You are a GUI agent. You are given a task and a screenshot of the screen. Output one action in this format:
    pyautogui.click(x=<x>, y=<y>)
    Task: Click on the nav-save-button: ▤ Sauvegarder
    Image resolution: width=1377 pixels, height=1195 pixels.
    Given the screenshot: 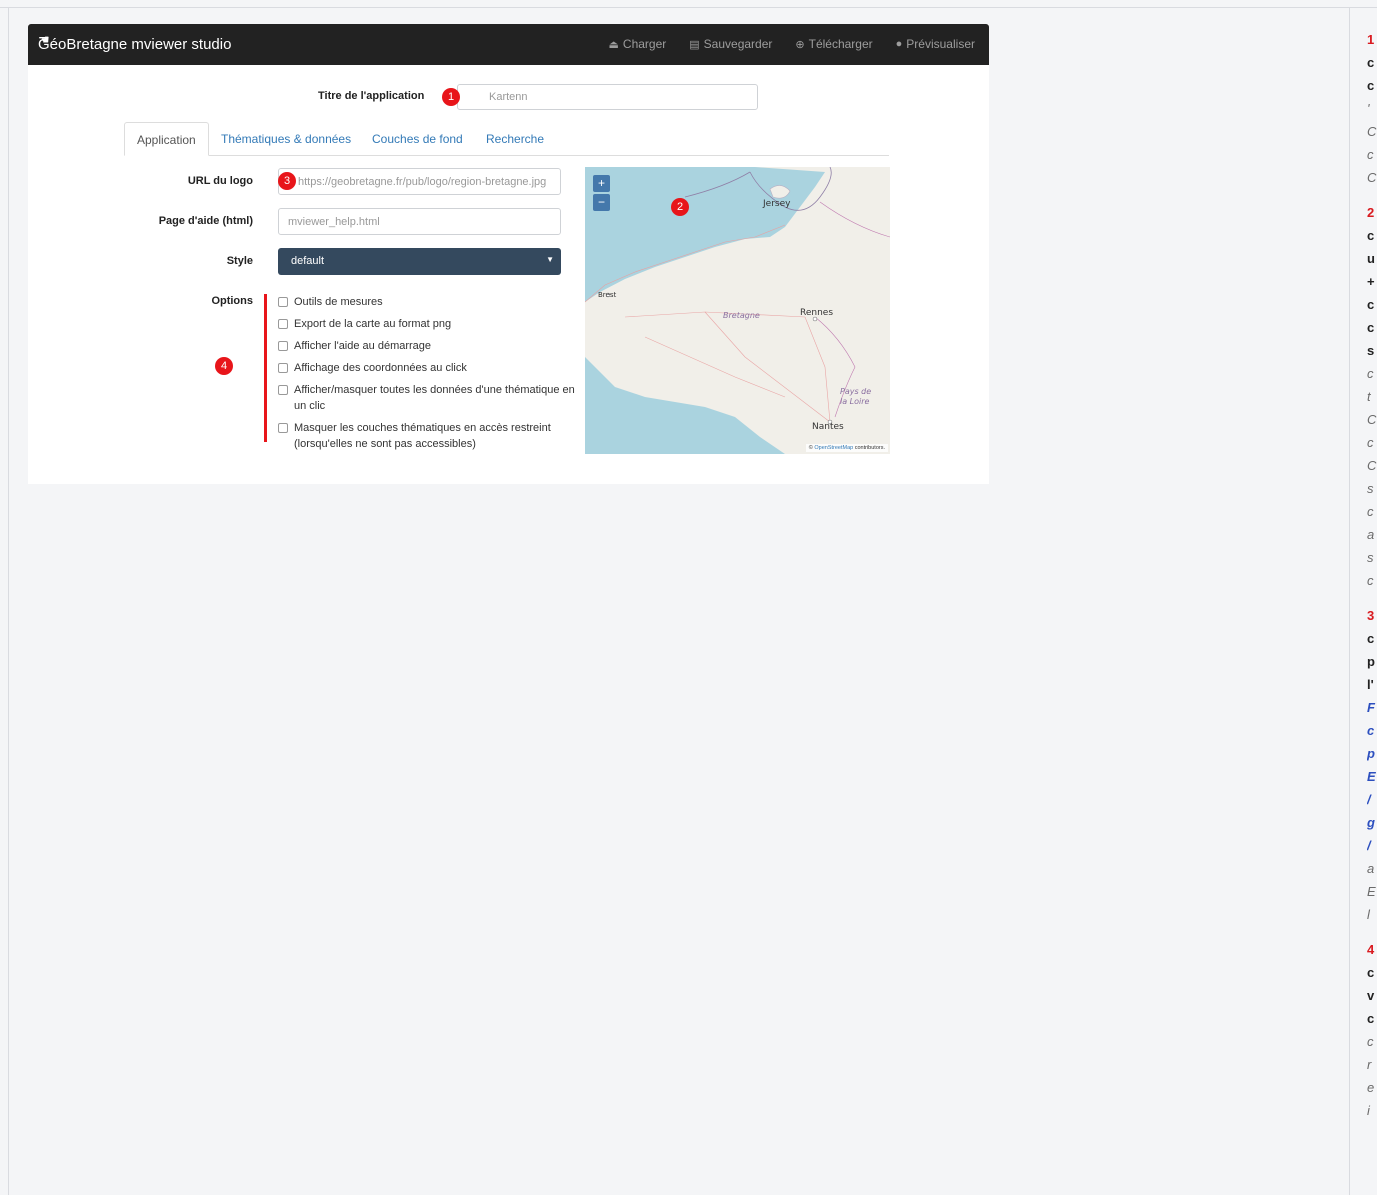 What is the action you would take?
    pyautogui.click(x=730, y=44)
    